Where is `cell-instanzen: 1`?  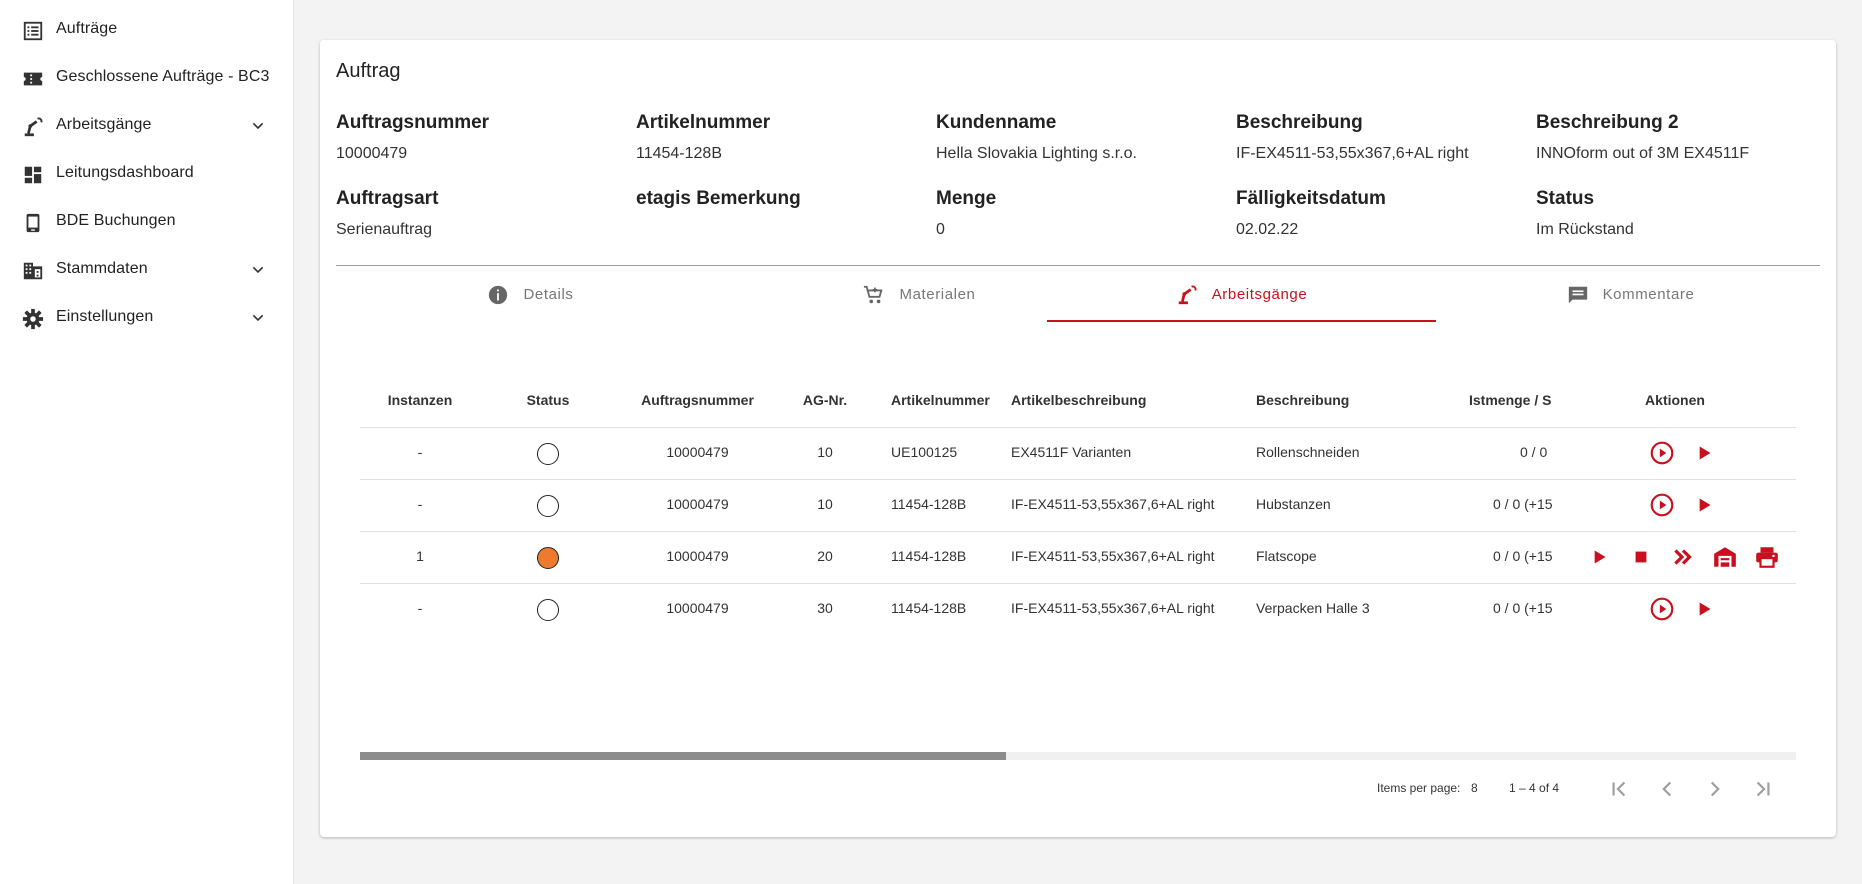 cell-instanzen: 1 is located at coordinates (420, 556).